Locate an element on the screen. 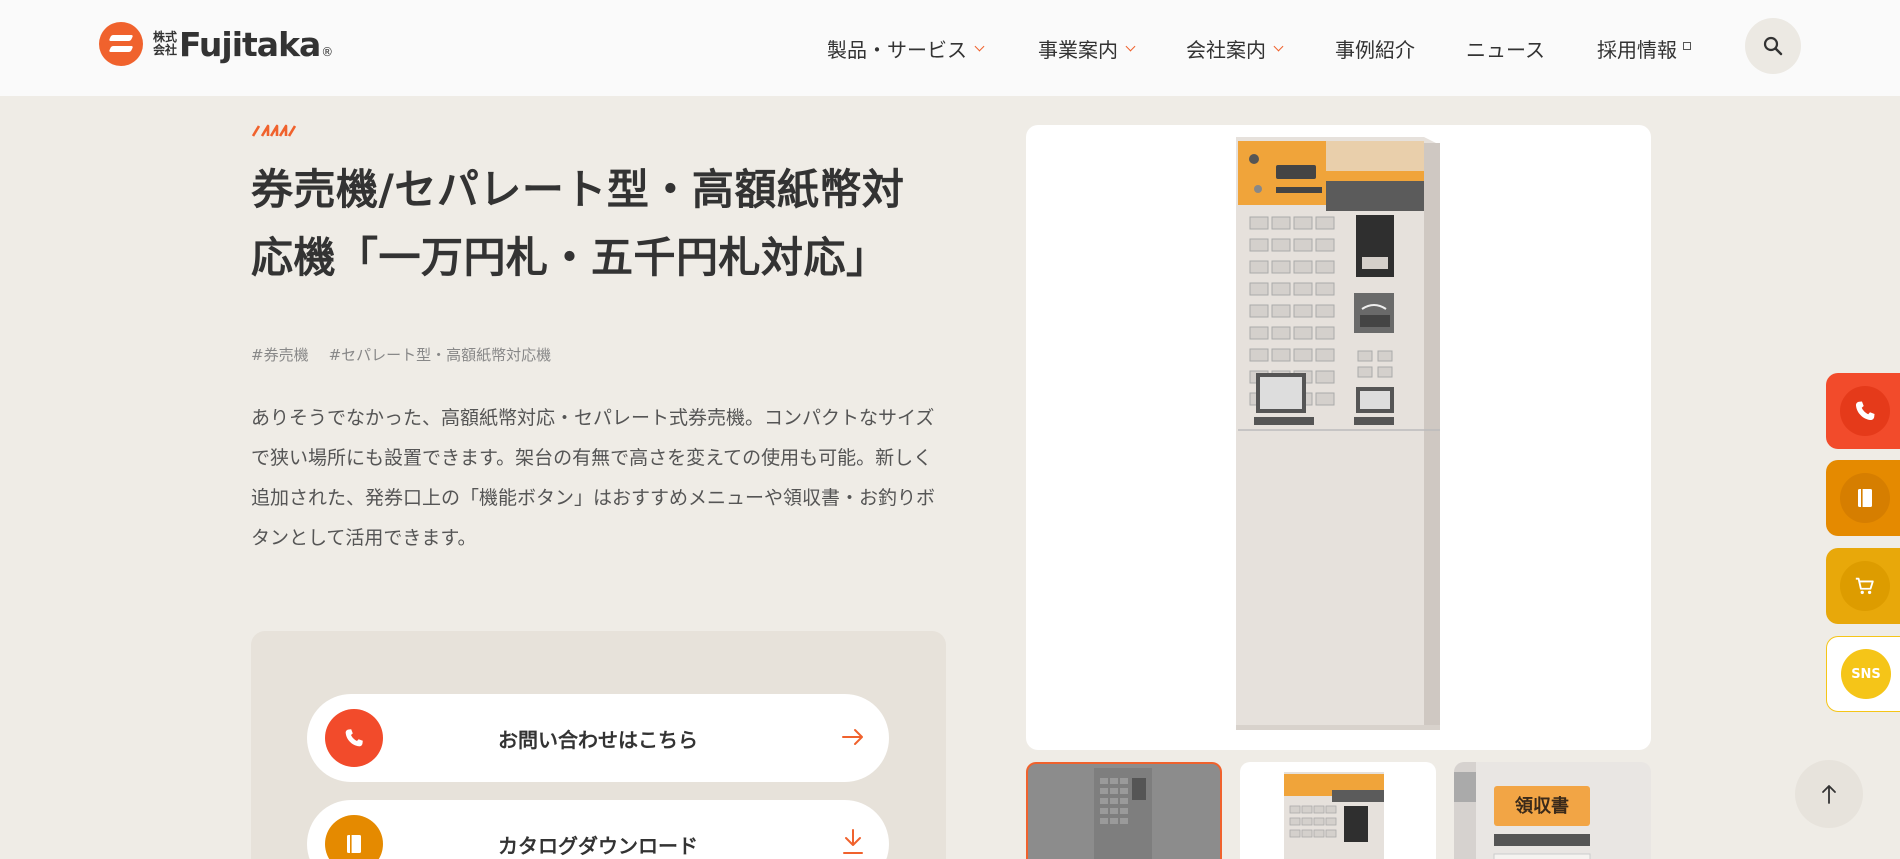  product-thumbnail-3: 領収書 is located at coordinates (1552, 810).